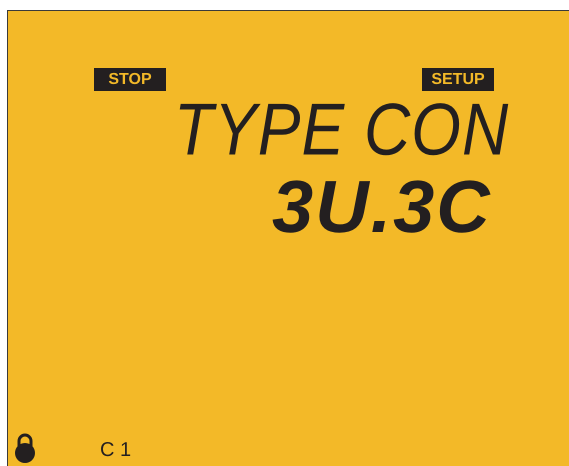 This screenshot has height=466, width=569. Describe the element at coordinates (130, 79) in the screenshot. I see `indicator-label: STOP` at that location.